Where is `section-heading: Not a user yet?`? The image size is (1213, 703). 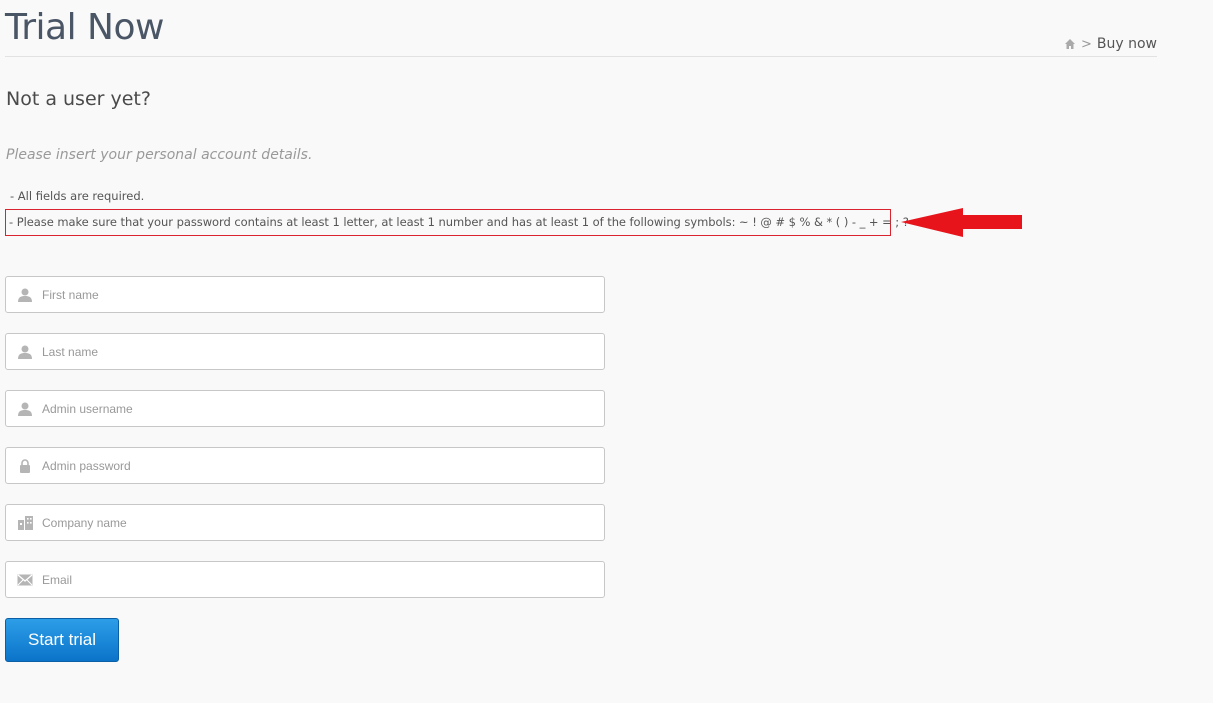 section-heading: Not a user yet? is located at coordinates (78, 99).